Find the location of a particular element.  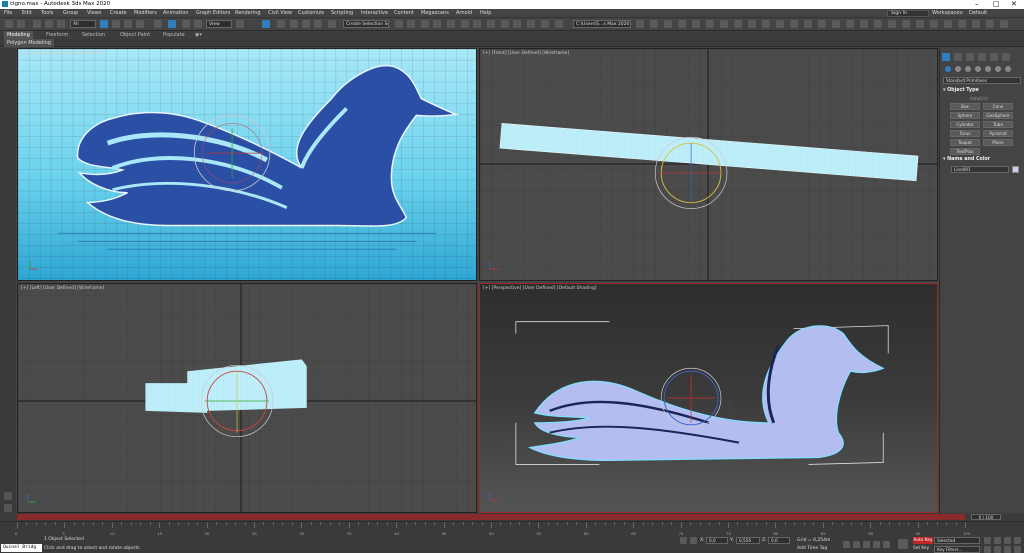

time-slider-track is located at coordinates (491, 517).